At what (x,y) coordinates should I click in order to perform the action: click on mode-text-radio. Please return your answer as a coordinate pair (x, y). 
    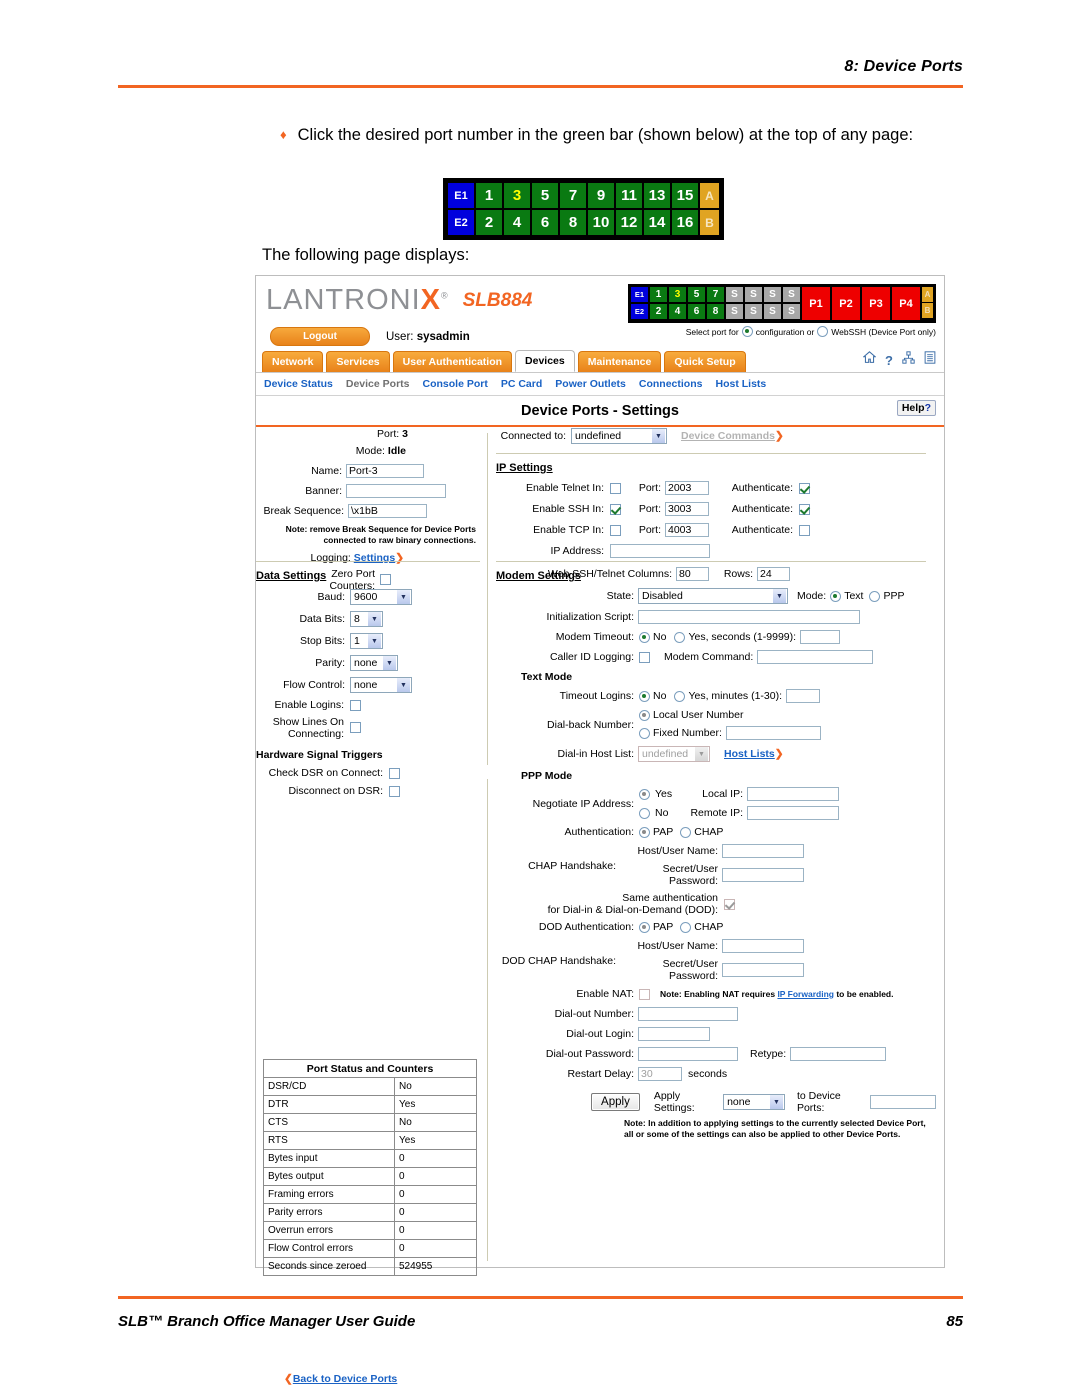
    Looking at the image, I should click on (836, 596).